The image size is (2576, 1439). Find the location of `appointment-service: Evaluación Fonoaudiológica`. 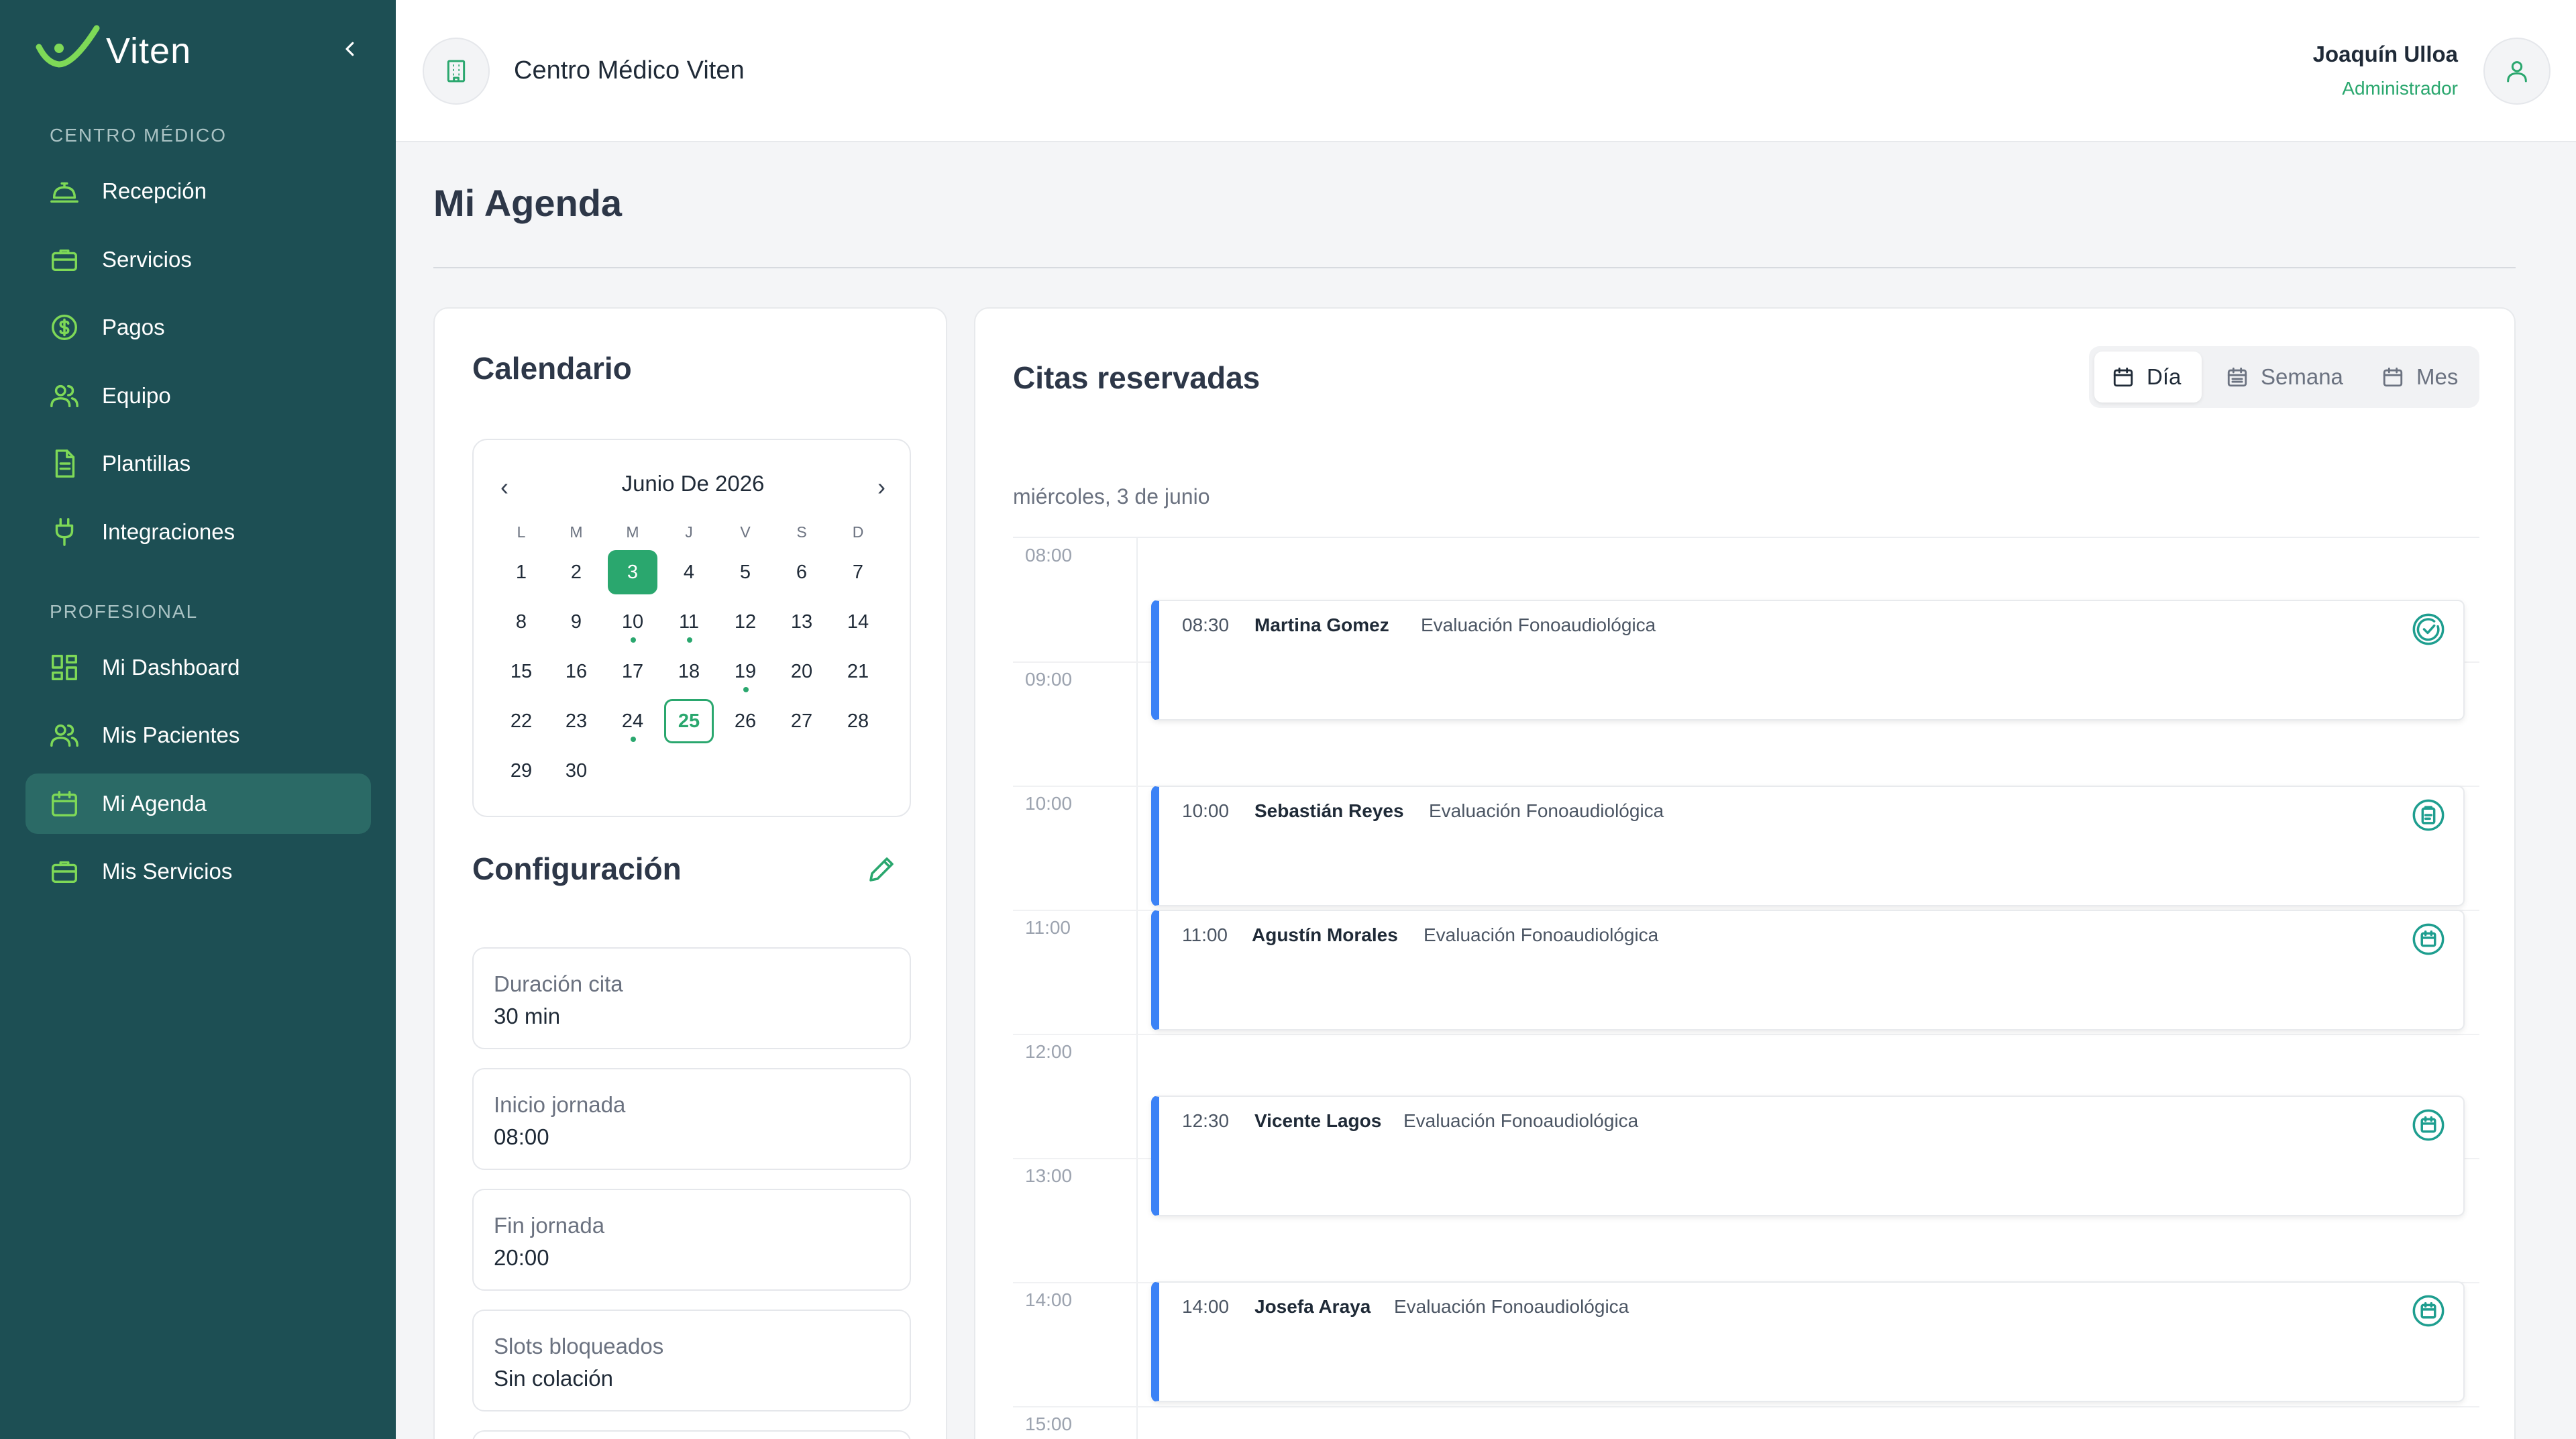

appointment-service: Evaluación Fonoaudiológica is located at coordinates (1538, 625).